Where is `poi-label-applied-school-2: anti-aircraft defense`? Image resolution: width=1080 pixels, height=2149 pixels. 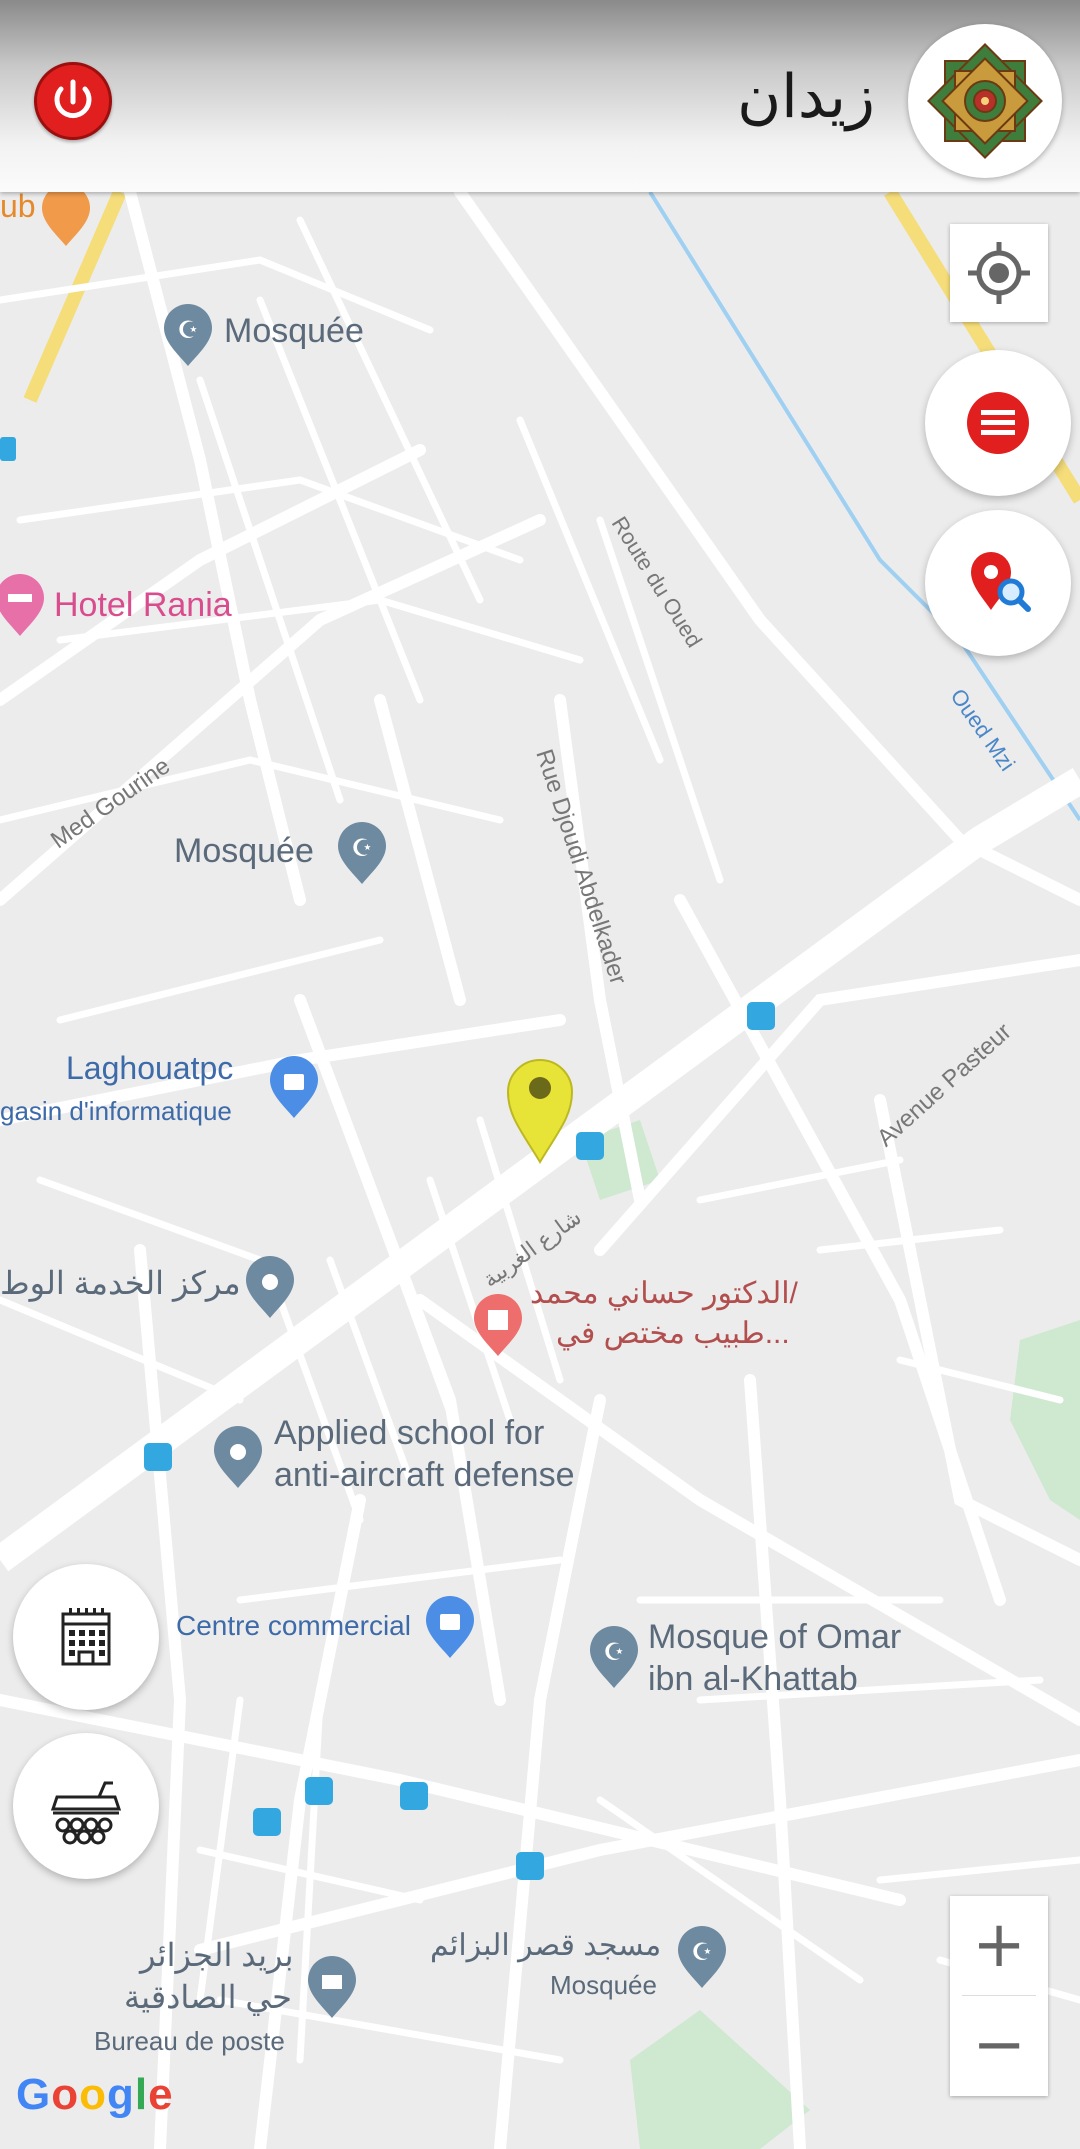
poi-label-applied-school-2: anti-aircraft defense is located at coordinates (424, 1475).